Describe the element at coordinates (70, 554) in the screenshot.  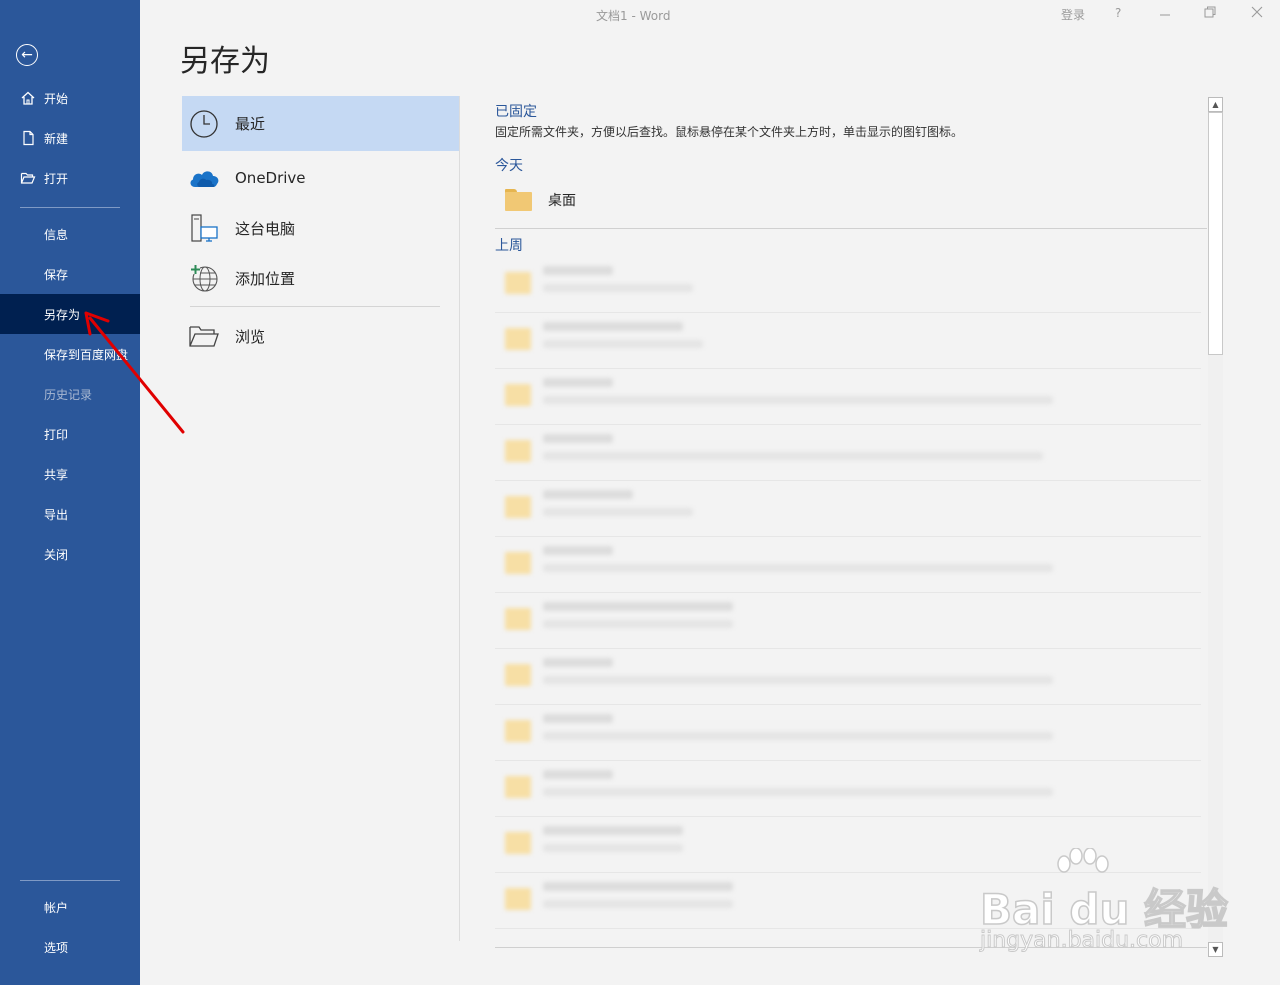
I see `sidebar-item-close: 关闭` at that location.